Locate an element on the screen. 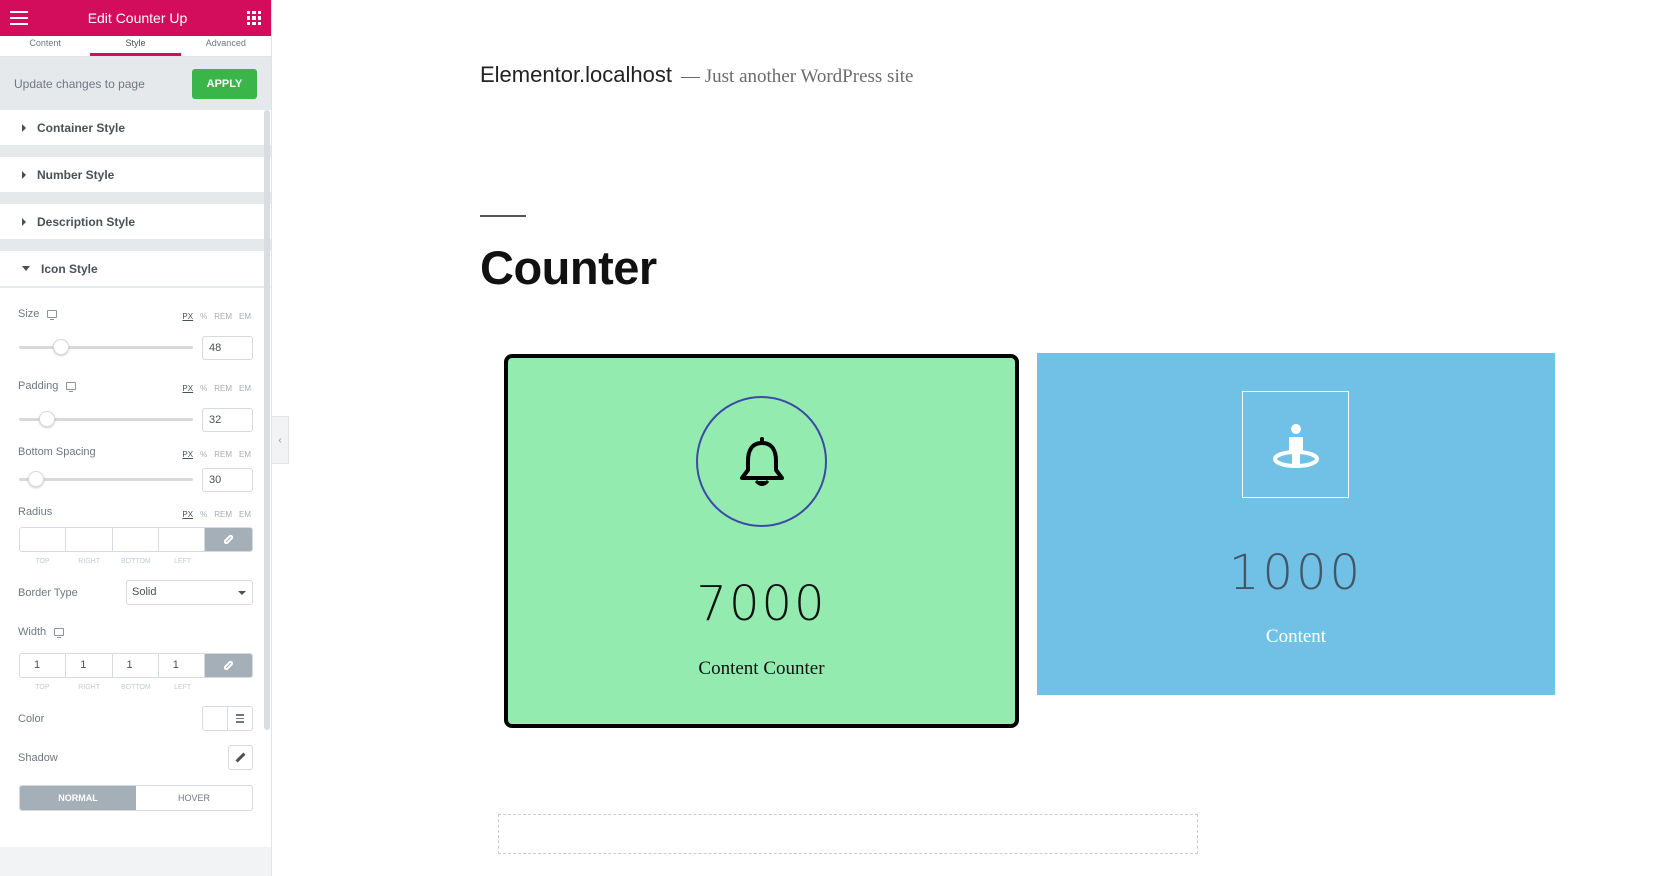 Image resolution: width=1672 pixels, height=876 pixels. padding-input: 32 is located at coordinates (227, 420).